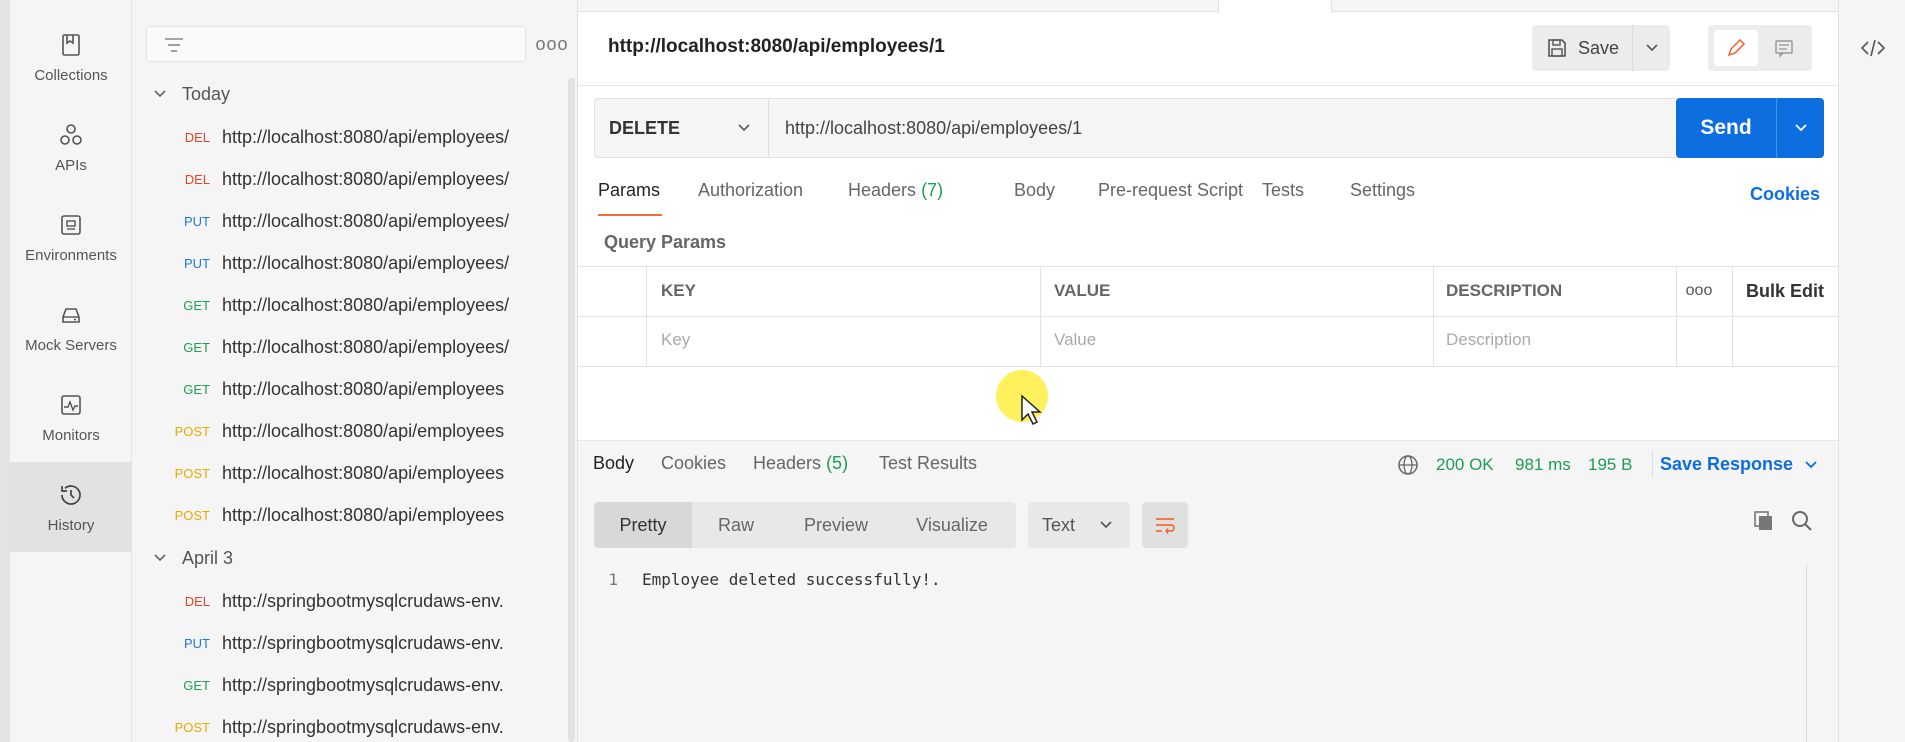 The height and width of the screenshot is (742, 1905). What do you see at coordinates (1699, 291) in the screenshot?
I see `table-more-button: ooo` at bounding box center [1699, 291].